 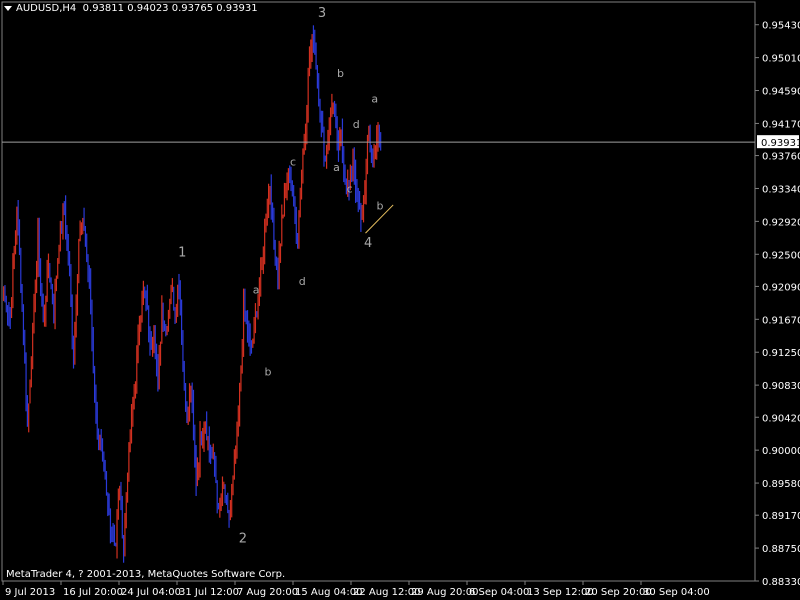 I want to click on y-tick-label: 0.95010, so click(x=781, y=59).